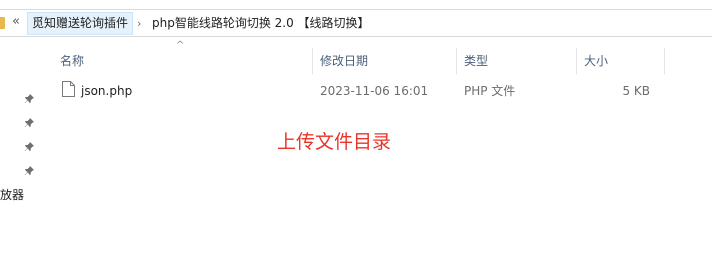  What do you see at coordinates (380, 57) in the screenshot?
I see `column-header-row: ^ 名称 修改日期 类型 大小` at bounding box center [380, 57].